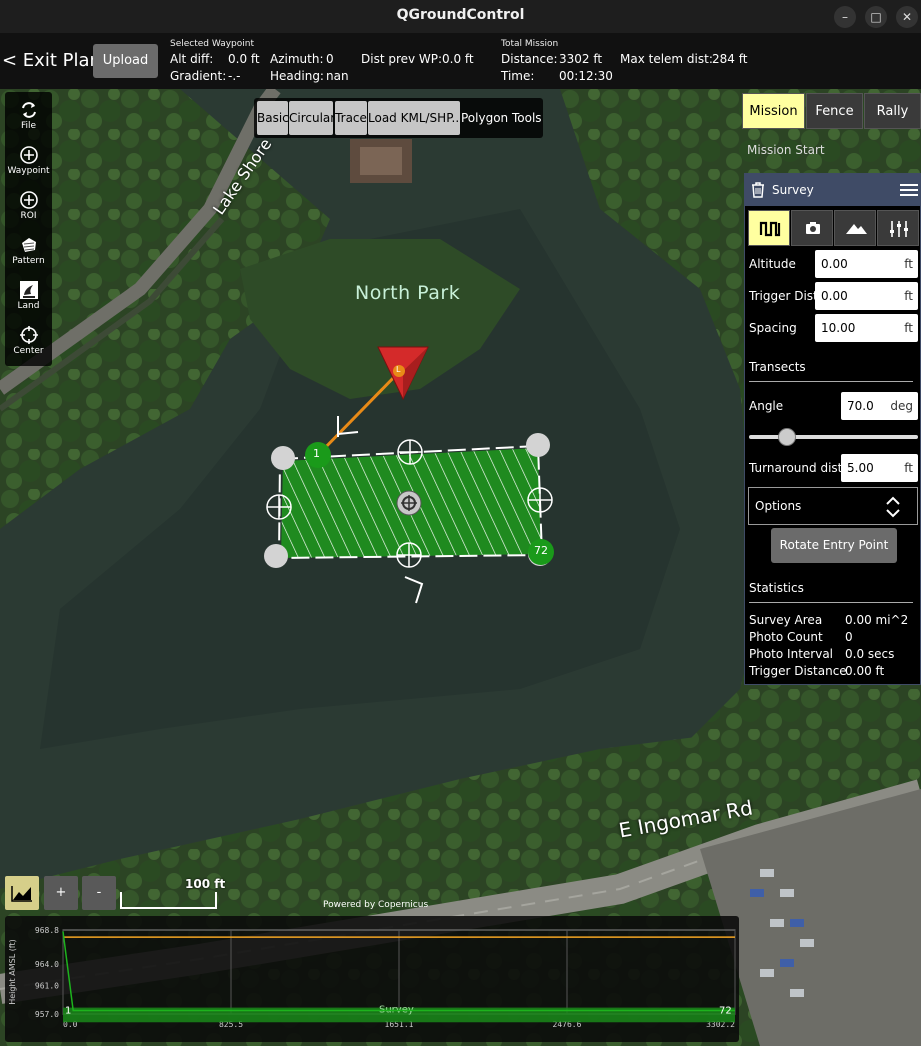 This screenshot has height=1046, width=921. Describe the element at coordinates (831, 602) in the screenshot. I see `statistics-divider` at that location.